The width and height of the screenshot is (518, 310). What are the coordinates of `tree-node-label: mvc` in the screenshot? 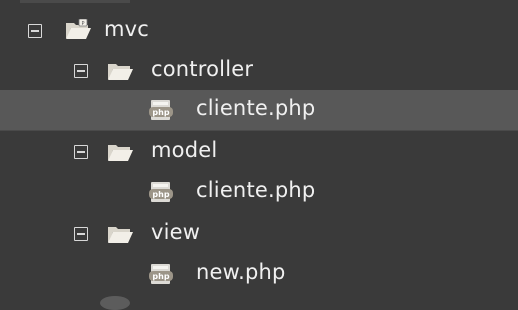 It's located at (127, 29).